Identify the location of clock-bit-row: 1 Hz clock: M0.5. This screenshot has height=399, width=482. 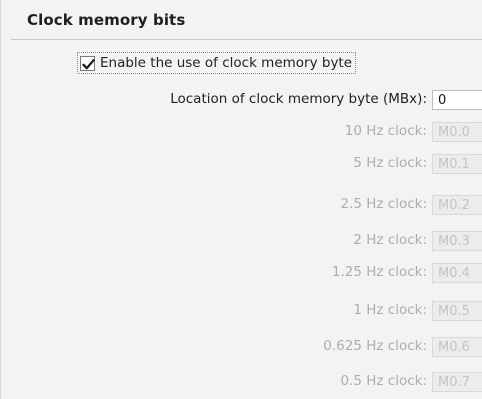
(272, 311).